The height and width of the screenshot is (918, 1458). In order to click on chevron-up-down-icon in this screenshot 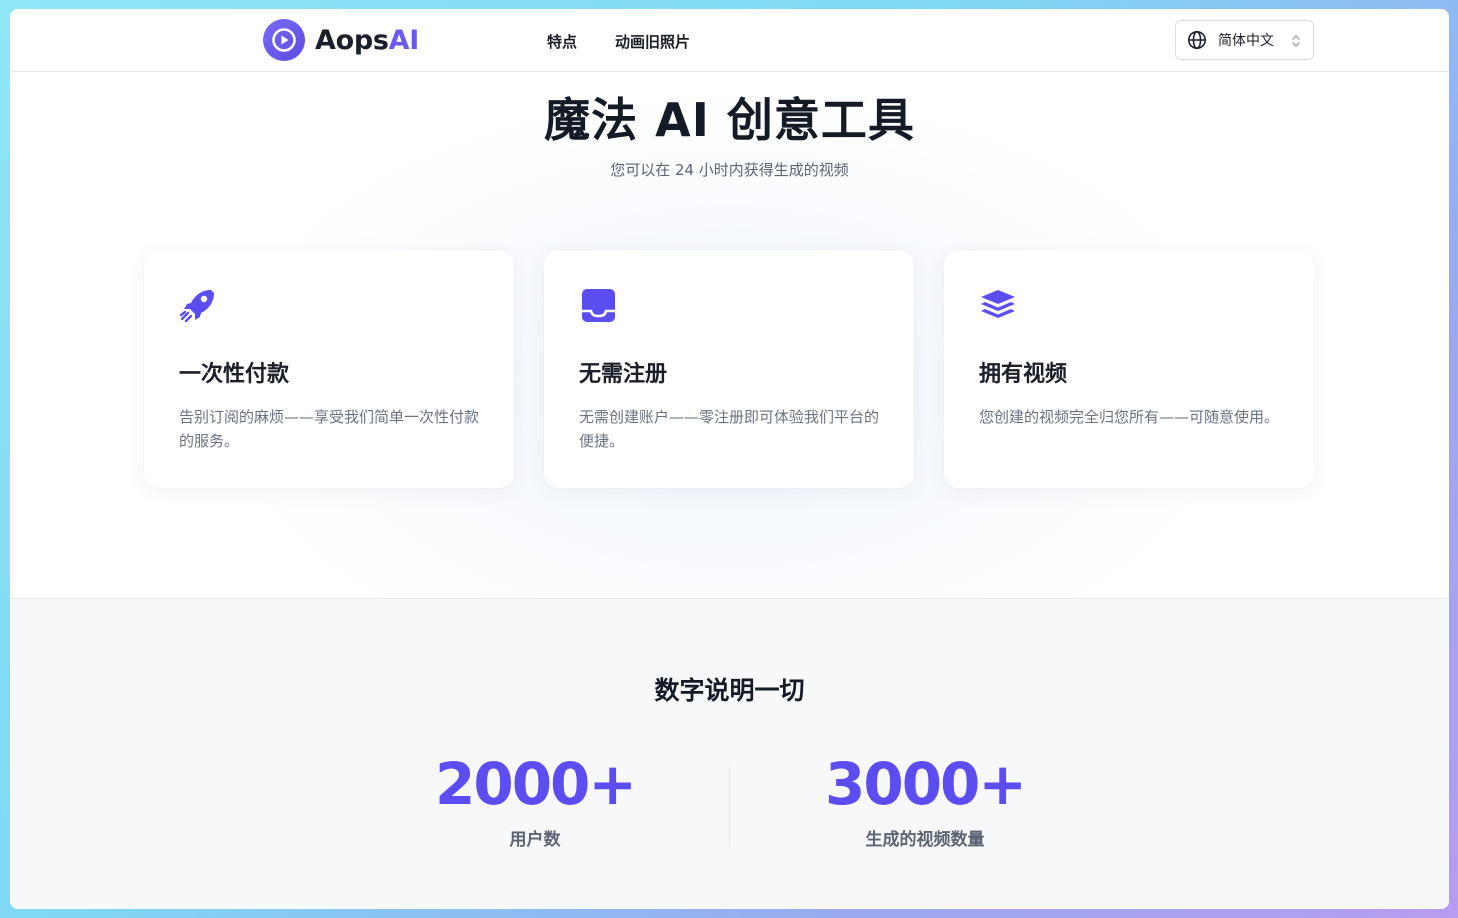, I will do `click(1296, 41)`.